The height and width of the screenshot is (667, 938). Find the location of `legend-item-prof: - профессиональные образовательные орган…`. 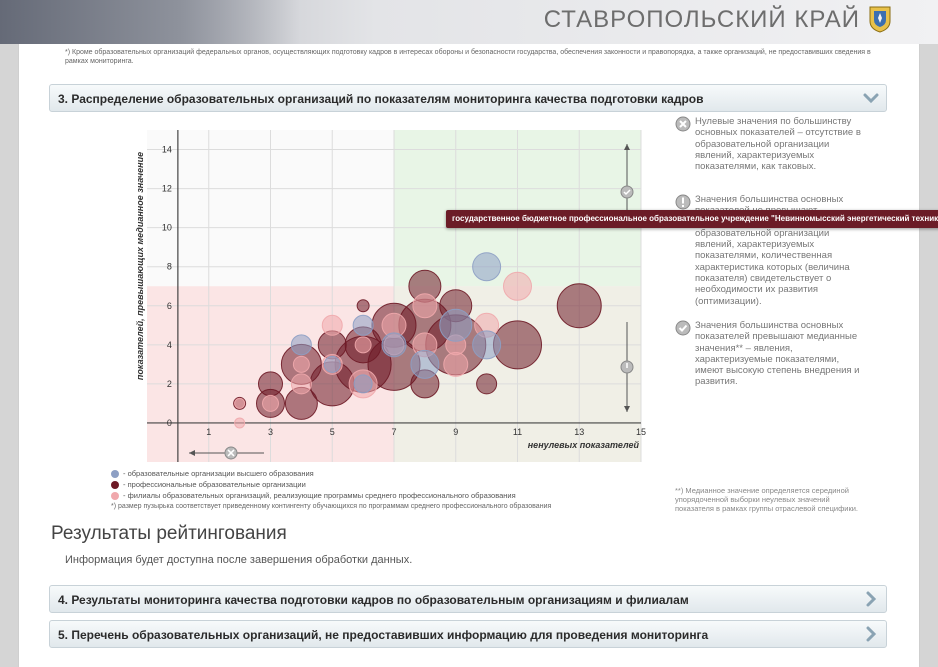

legend-item-prof: - профессиональные образовательные орган… is located at coordinates (371, 484).